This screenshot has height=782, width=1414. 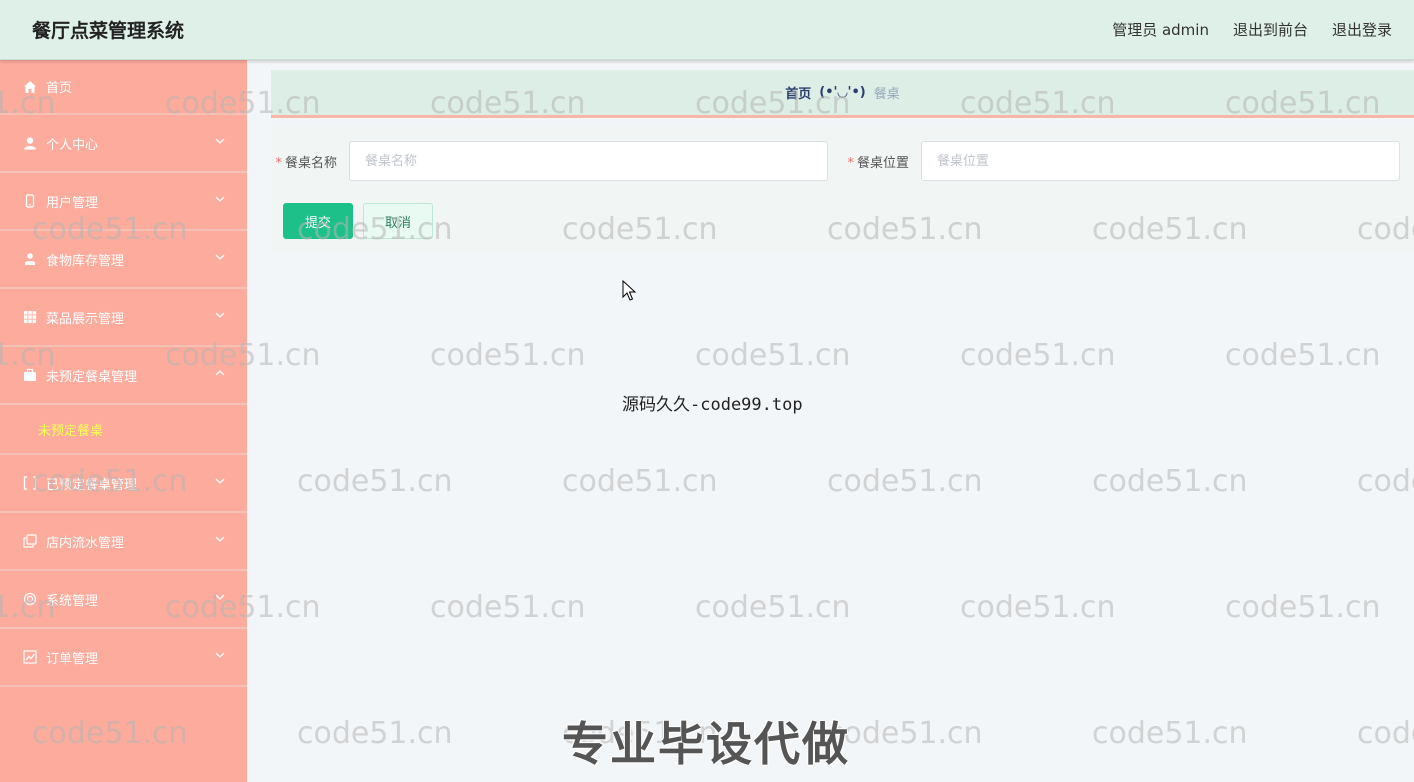 I want to click on table-location-input, so click(x=1160, y=161).